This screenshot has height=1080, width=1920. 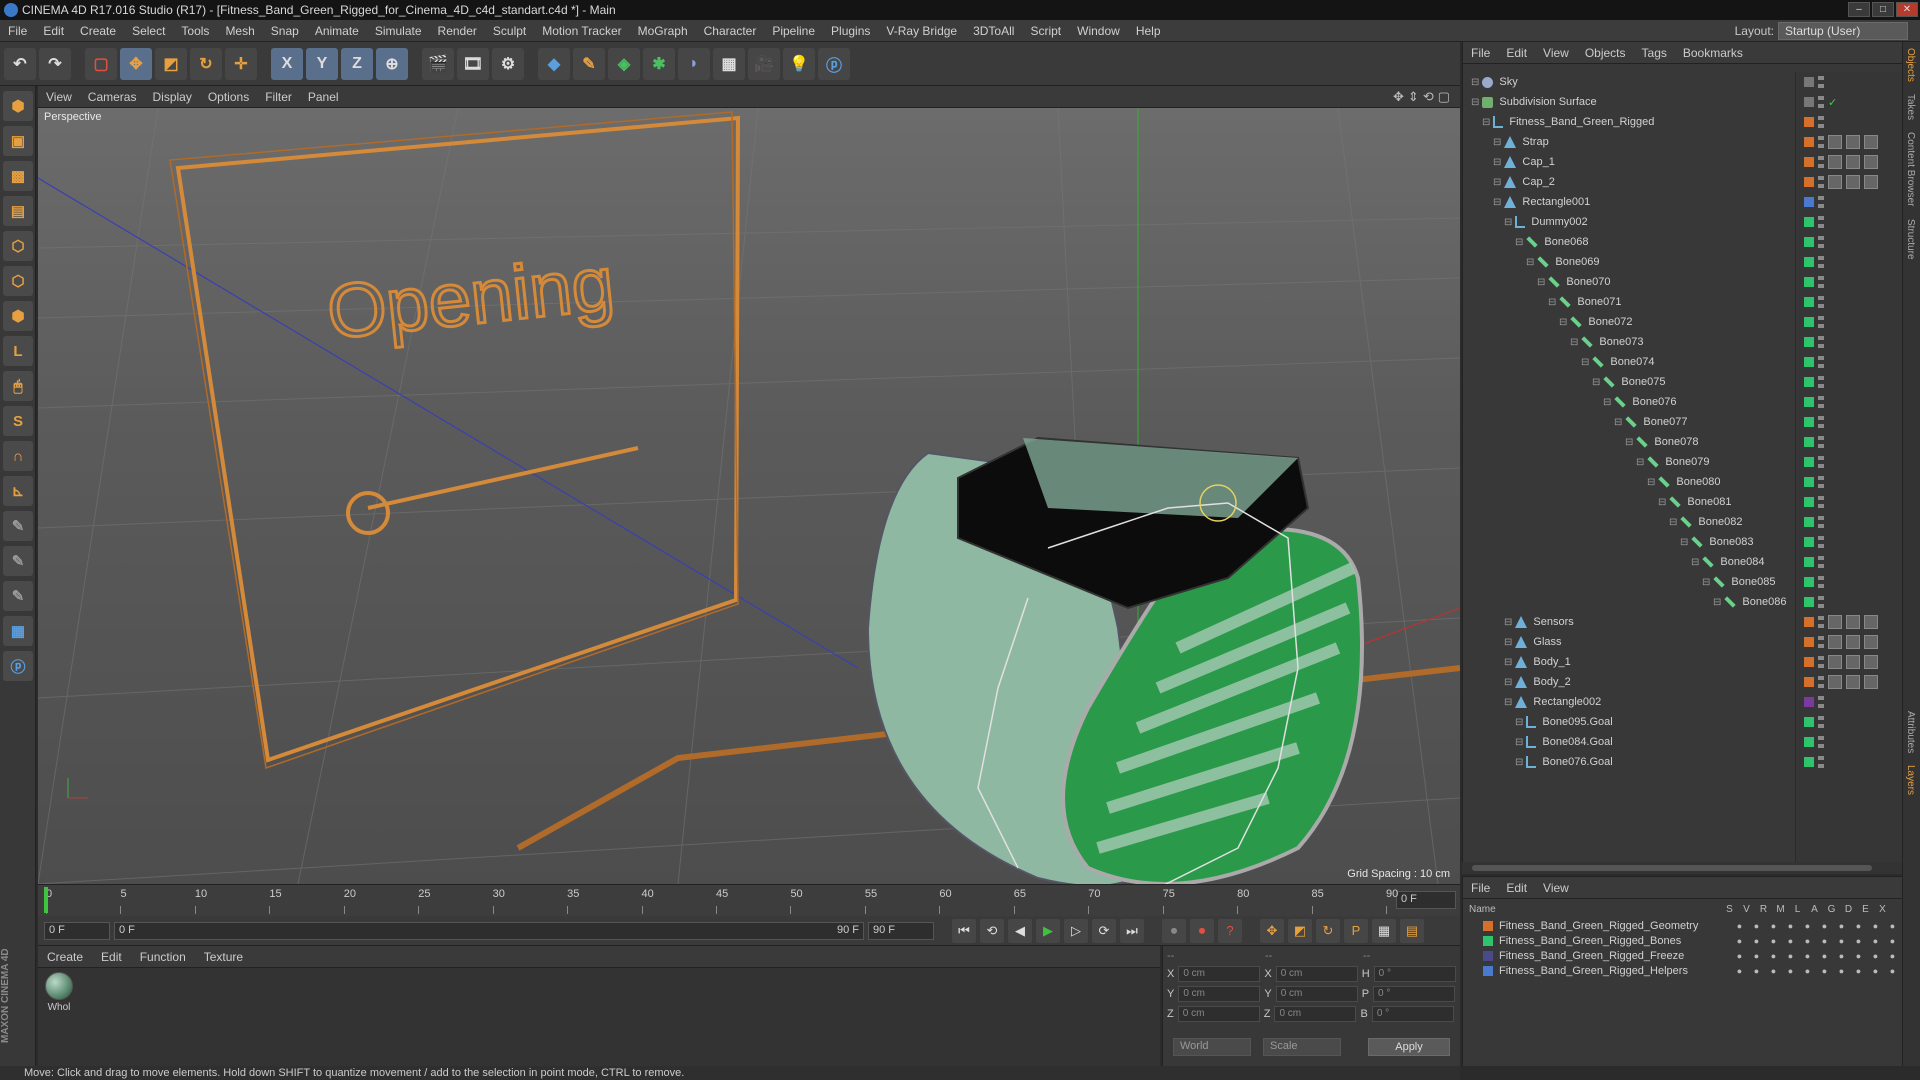 What do you see at coordinates (1629, 382) in the screenshot?
I see `object-row: ⊟ Bone075` at bounding box center [1629, 382].